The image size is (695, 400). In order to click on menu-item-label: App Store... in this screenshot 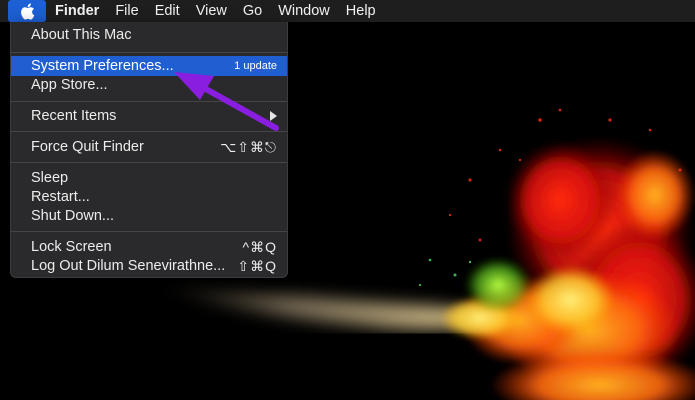, I will do `click(69, 85)`.